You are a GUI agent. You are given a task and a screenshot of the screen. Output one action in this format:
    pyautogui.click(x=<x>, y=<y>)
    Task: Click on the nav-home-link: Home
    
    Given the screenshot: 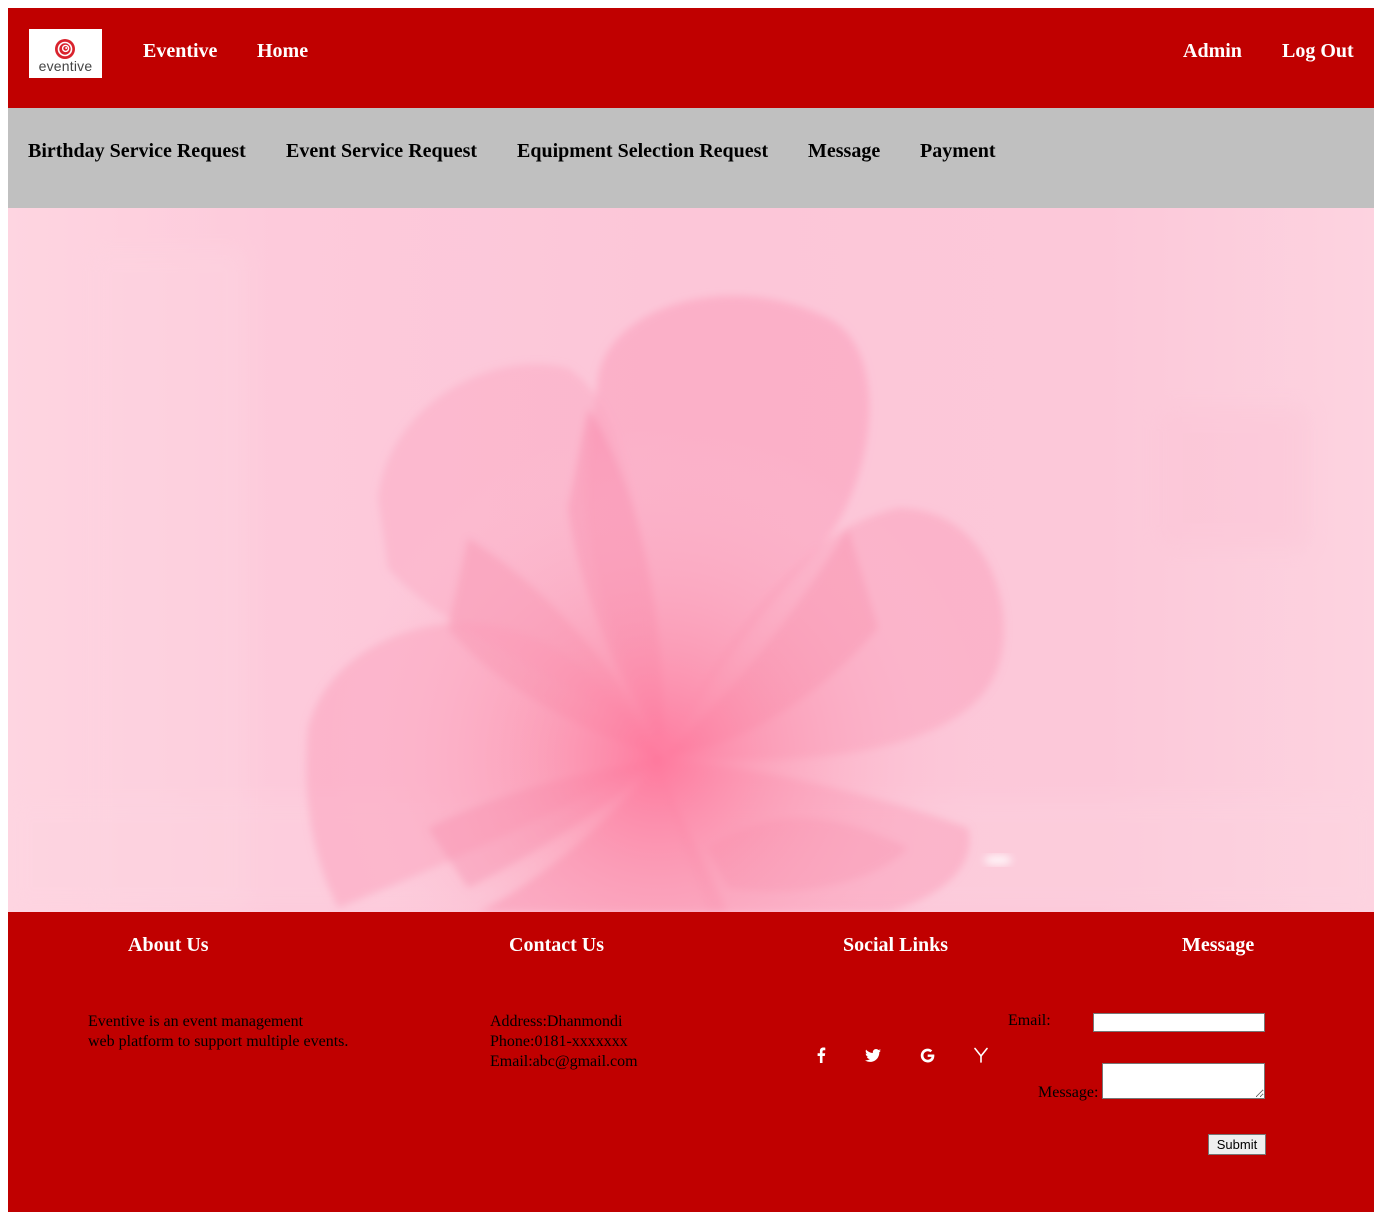 What is the action you would take?
    pyautogui.click(x=282, y=51)
    